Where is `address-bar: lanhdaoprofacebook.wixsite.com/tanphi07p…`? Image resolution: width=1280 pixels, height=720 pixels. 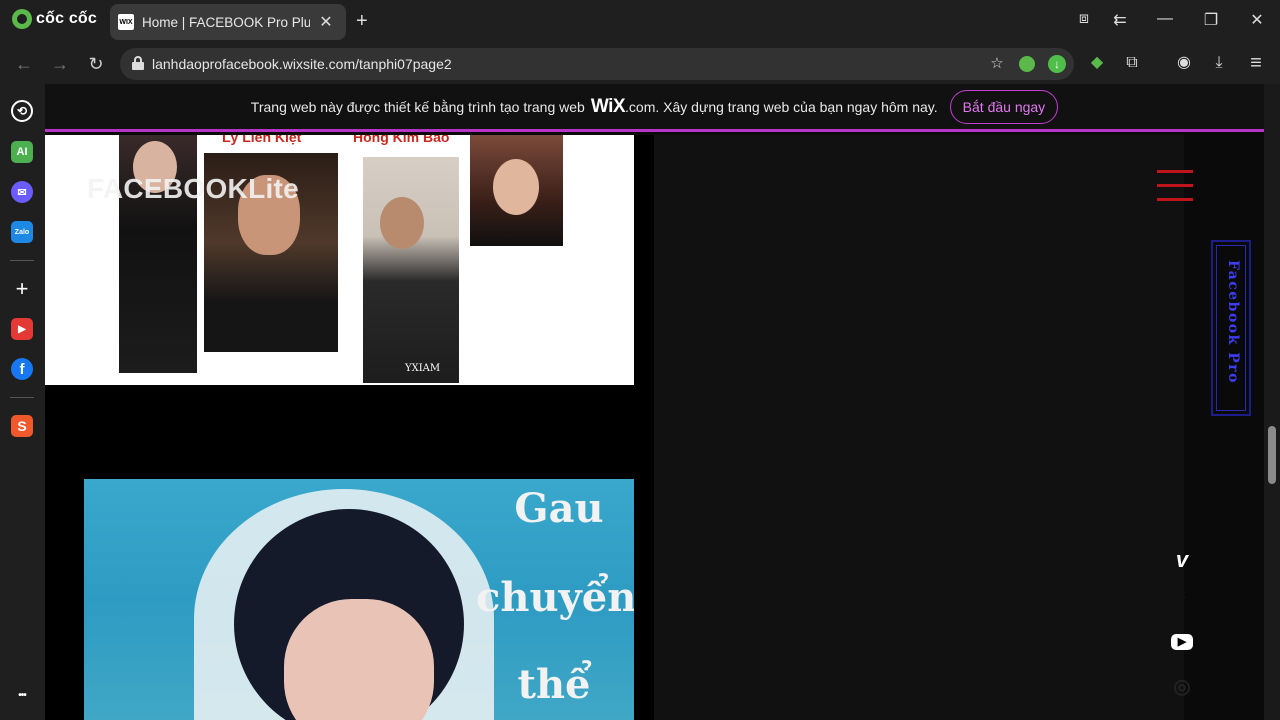 address-bar: lanhdaoprofacebook.wixsite.com/tanphi07p… is located at coordinates (597, 64).